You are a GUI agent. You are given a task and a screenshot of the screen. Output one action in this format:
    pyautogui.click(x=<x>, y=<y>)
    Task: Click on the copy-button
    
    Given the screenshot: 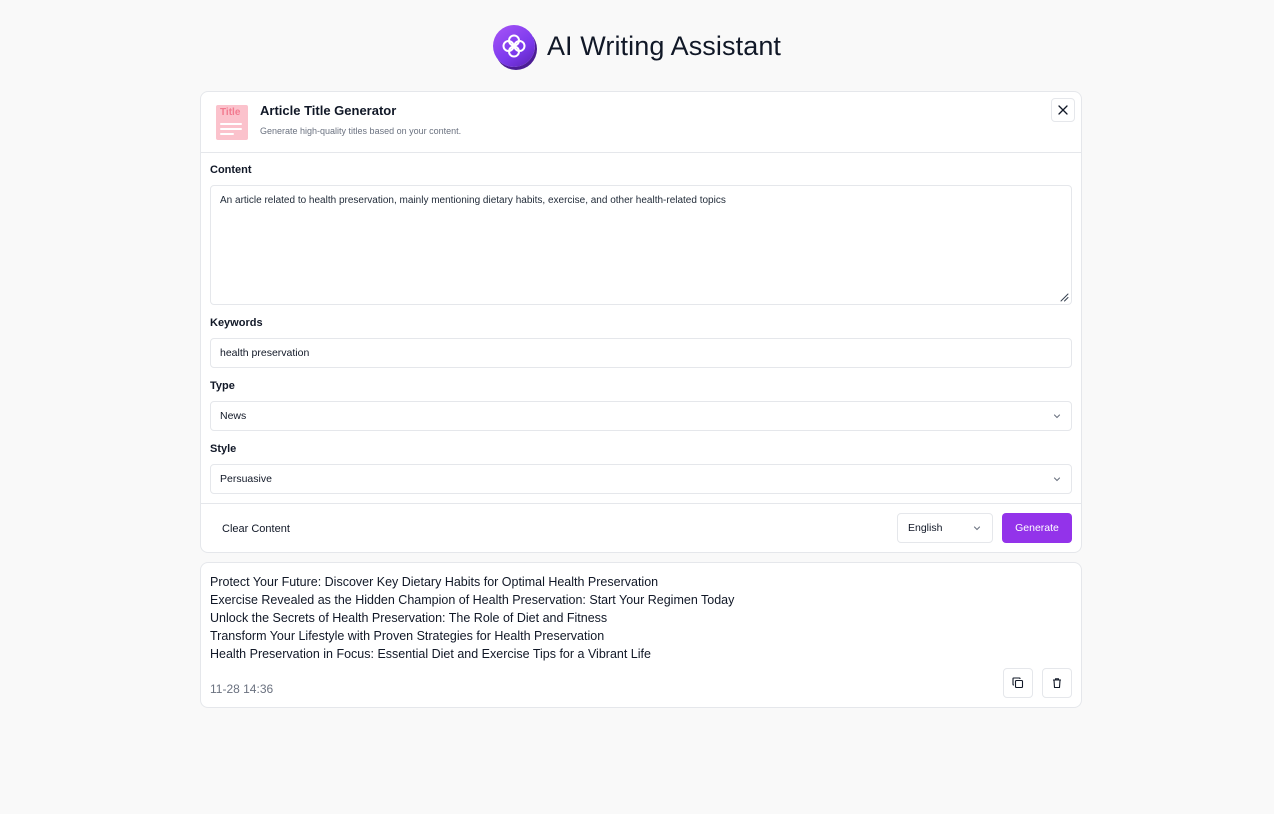 What is the action you would take?
    pyautogui.click(x=1018, y=683)
    